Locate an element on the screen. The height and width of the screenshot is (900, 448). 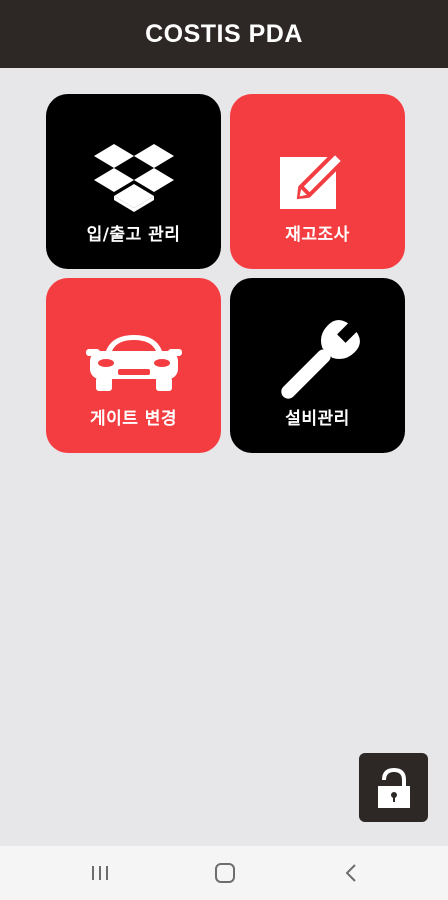
back-button is located at coordinates (351, 873).